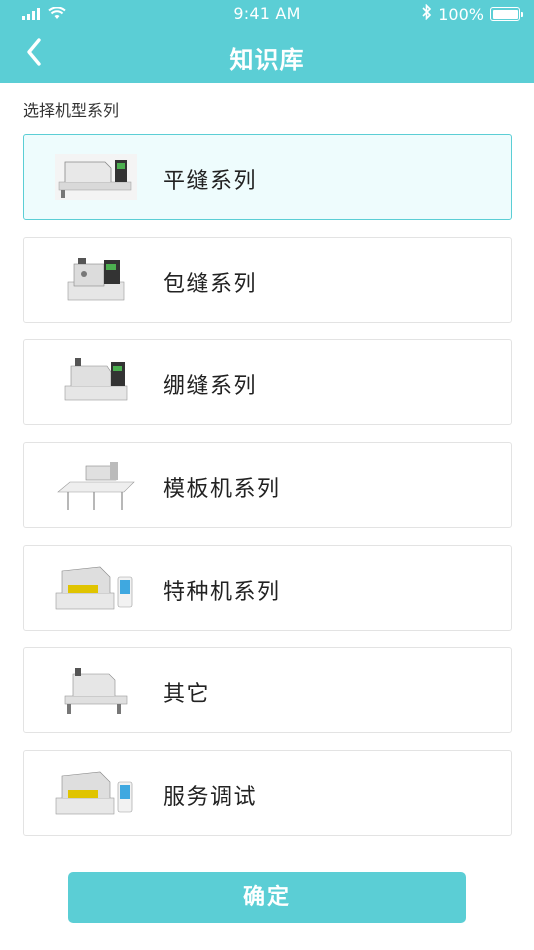 The width and height of the screenshot is (534, 950). I want to click on template-machine-icon, so click(96, 485).